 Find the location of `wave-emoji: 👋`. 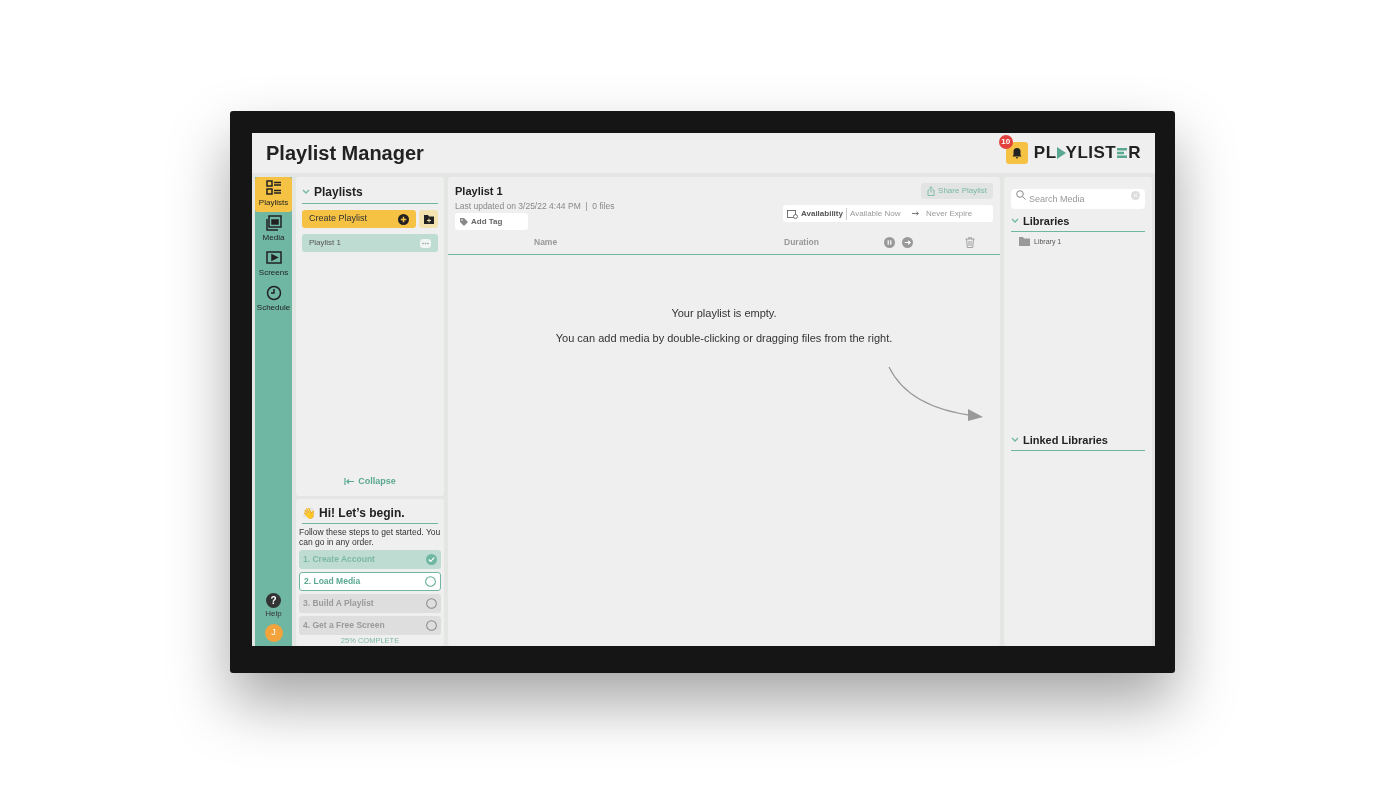

wave-emoji: 👋 is located at coordinates (309, 513).